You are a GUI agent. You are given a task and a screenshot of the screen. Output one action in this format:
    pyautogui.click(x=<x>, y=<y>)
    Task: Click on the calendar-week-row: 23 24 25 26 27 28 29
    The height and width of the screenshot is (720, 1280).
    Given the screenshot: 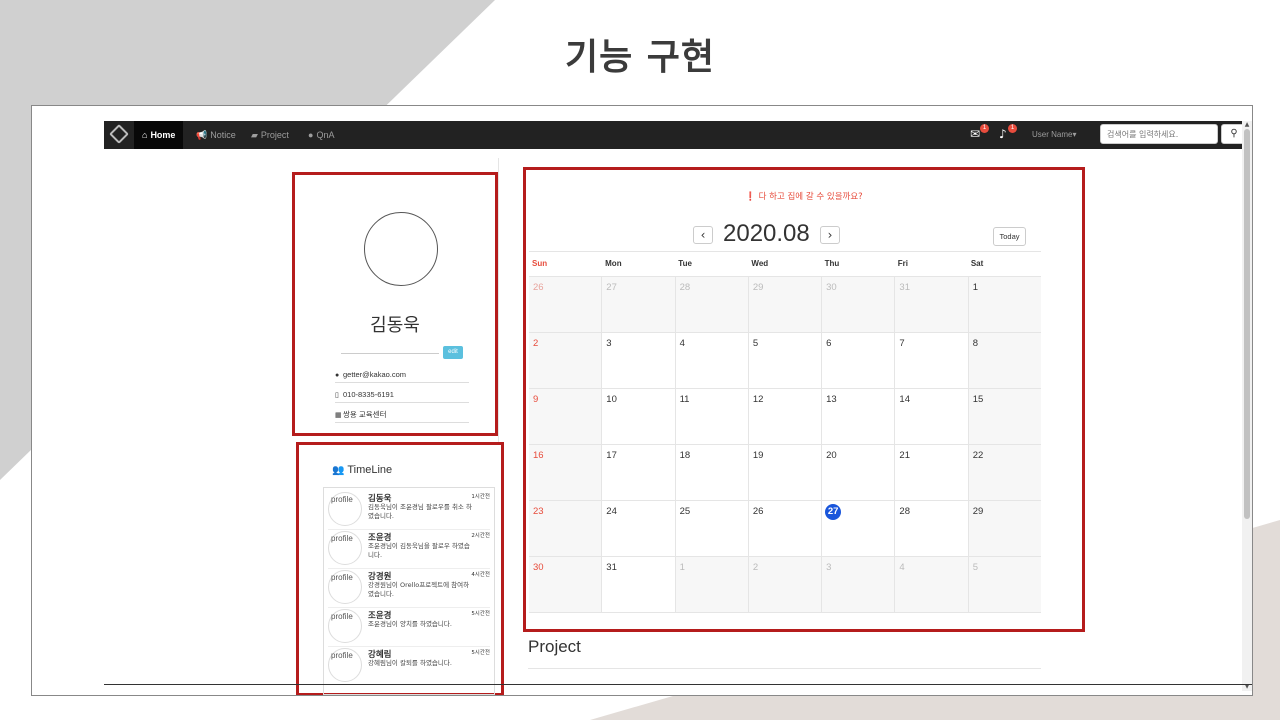 What is the action you would take?
    pyautogui.click(x=785, y=529)
    